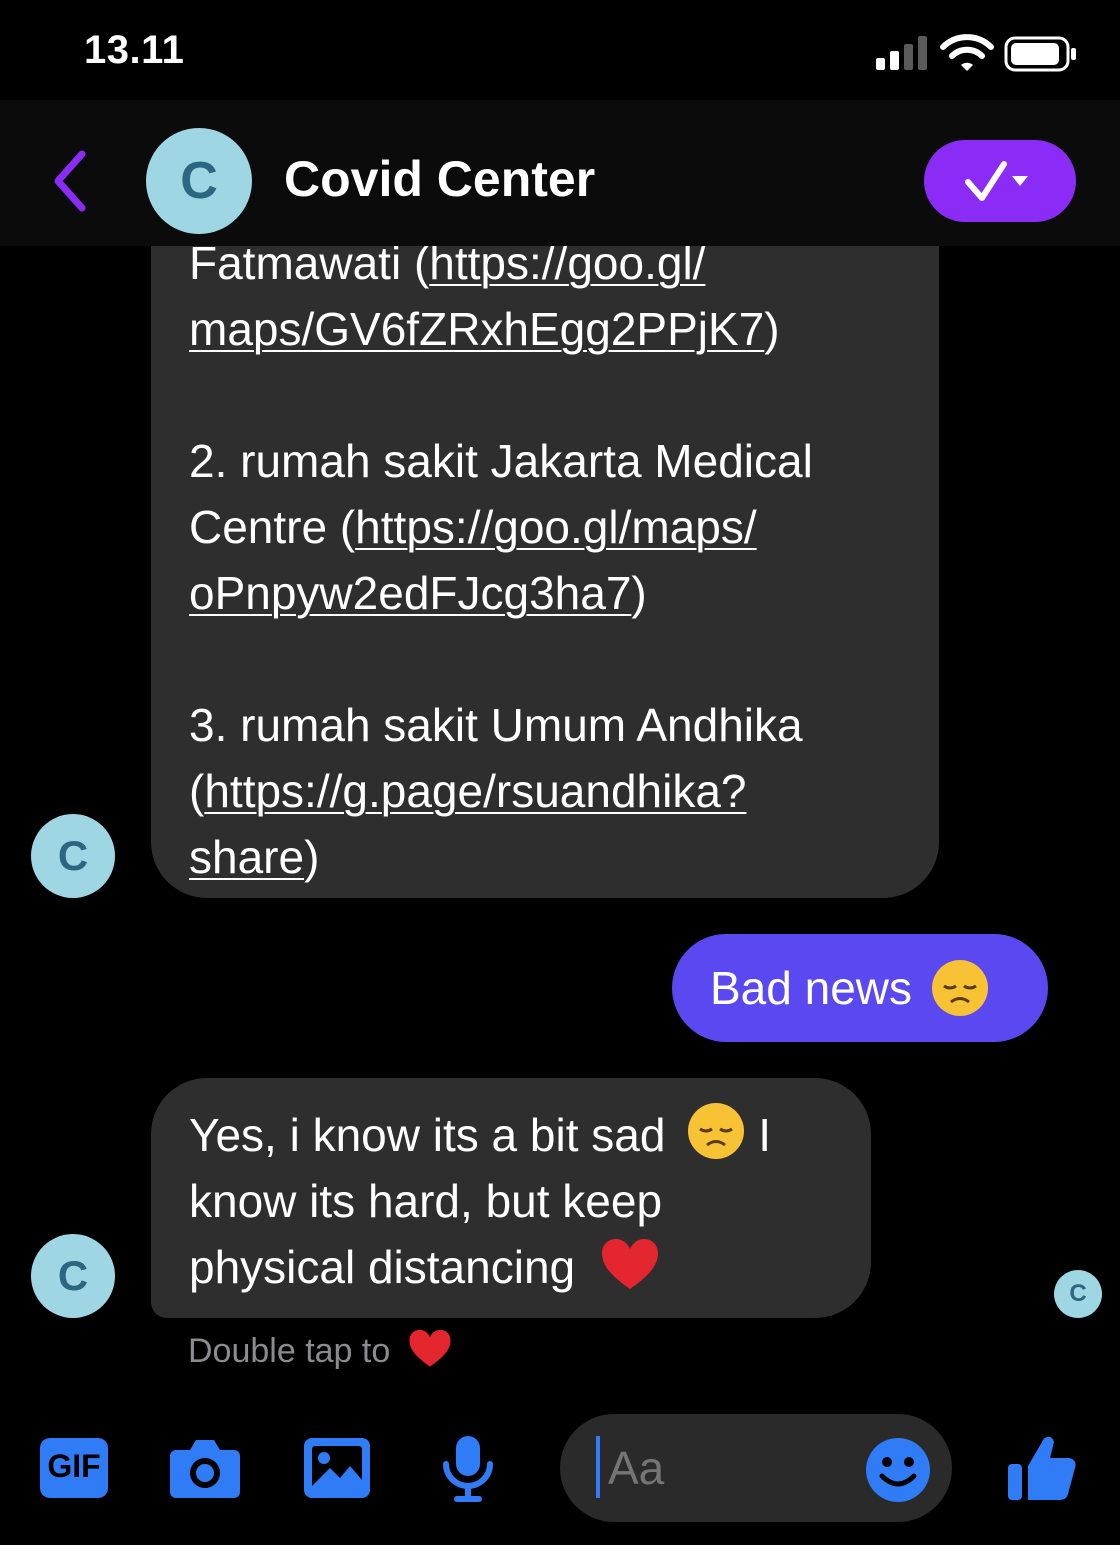  What do you see at coordinates (272, 527) in the screenshot?
I see `message-text-line: Centre (` at bounding box center [272, 527].